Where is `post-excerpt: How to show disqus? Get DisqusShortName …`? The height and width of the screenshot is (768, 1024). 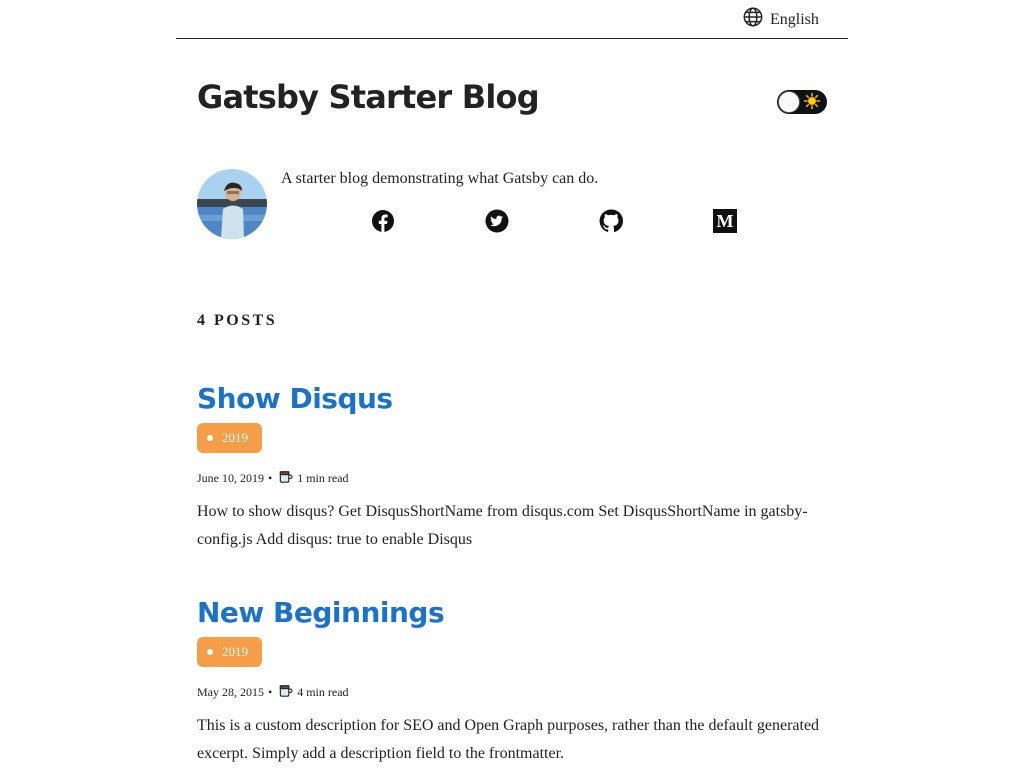
post-excerpt: How to show disqus? Get DisqusShortName … is located at coordinates (502, 525).